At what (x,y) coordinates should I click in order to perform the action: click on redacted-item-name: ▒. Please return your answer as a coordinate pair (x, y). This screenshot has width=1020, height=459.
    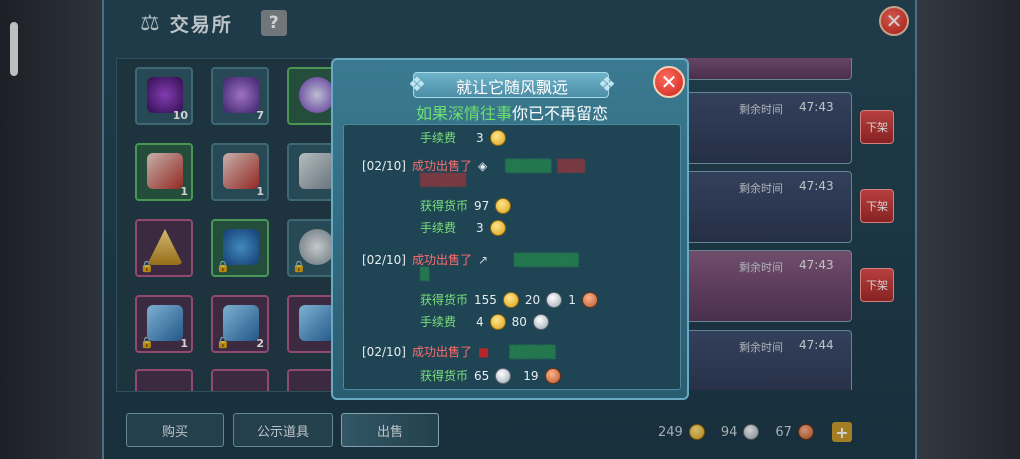
    Looking at the image, I should click on (425, 274).